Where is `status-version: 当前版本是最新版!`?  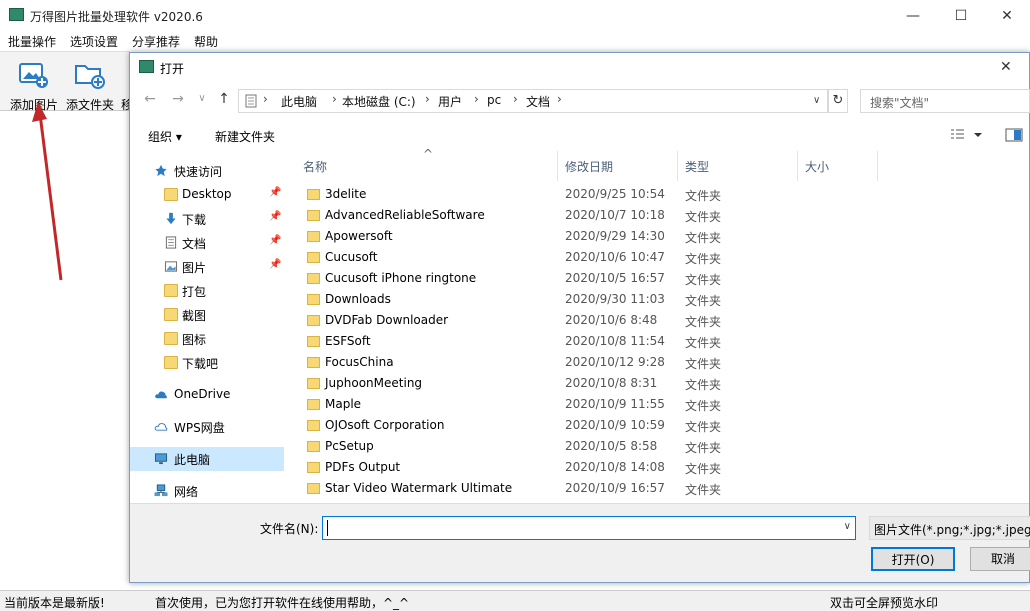
status-version: 当前版本是最新版! is located at coordinates (54, 603).